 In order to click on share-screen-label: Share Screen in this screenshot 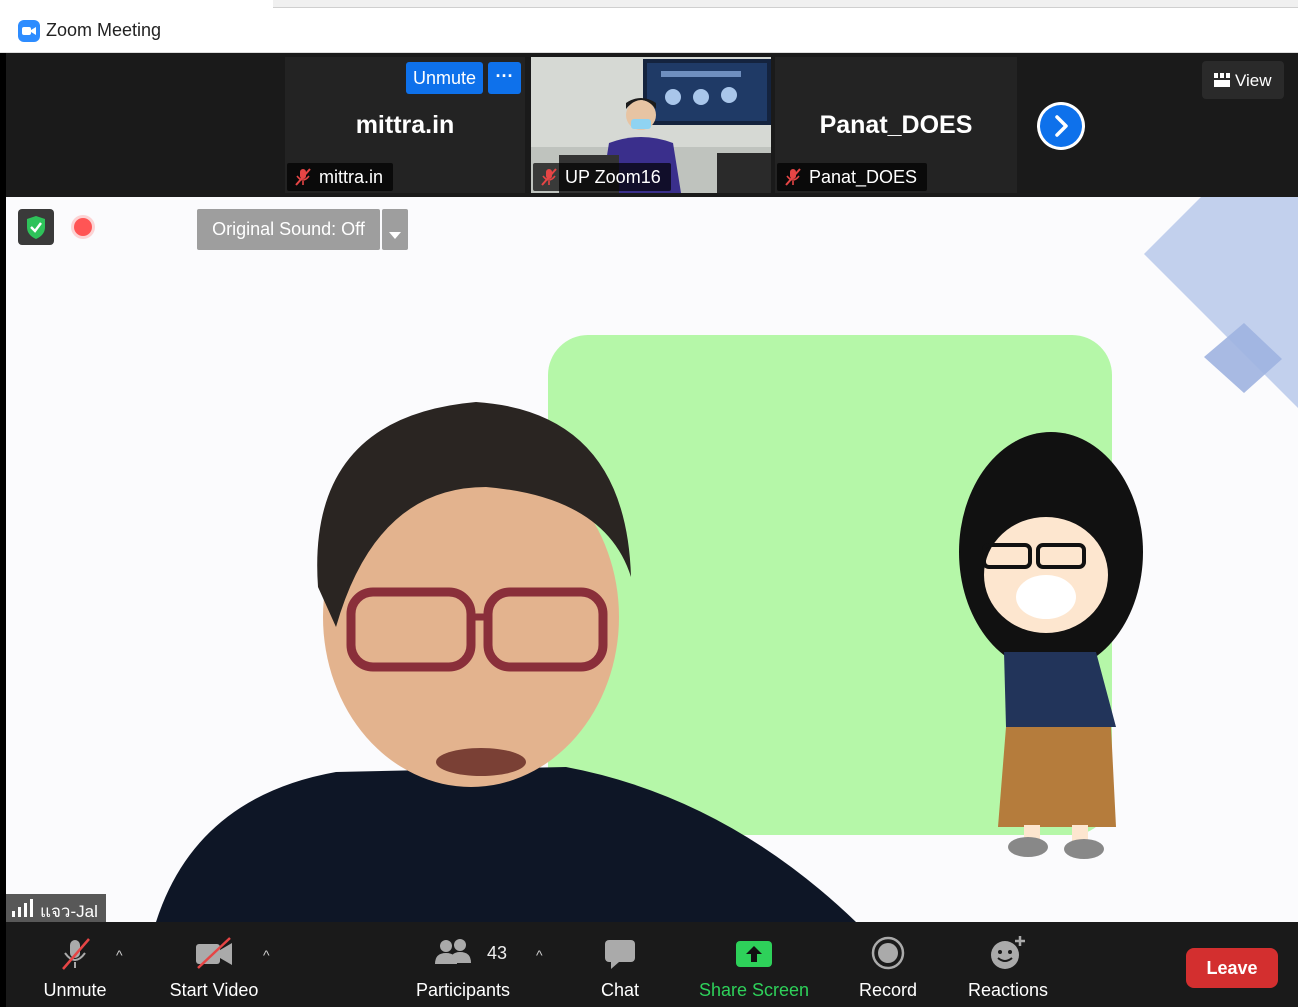, I will do `click(754, 990)`.